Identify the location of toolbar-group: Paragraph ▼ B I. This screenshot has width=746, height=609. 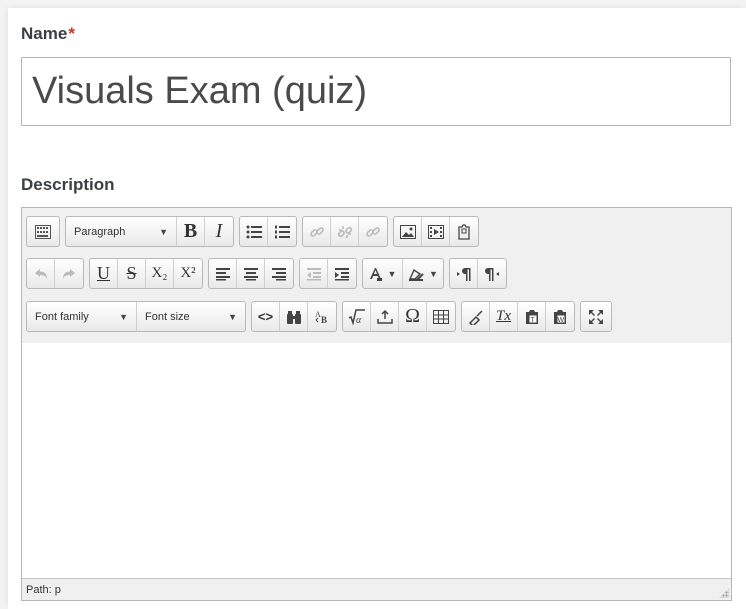
(149, 231).